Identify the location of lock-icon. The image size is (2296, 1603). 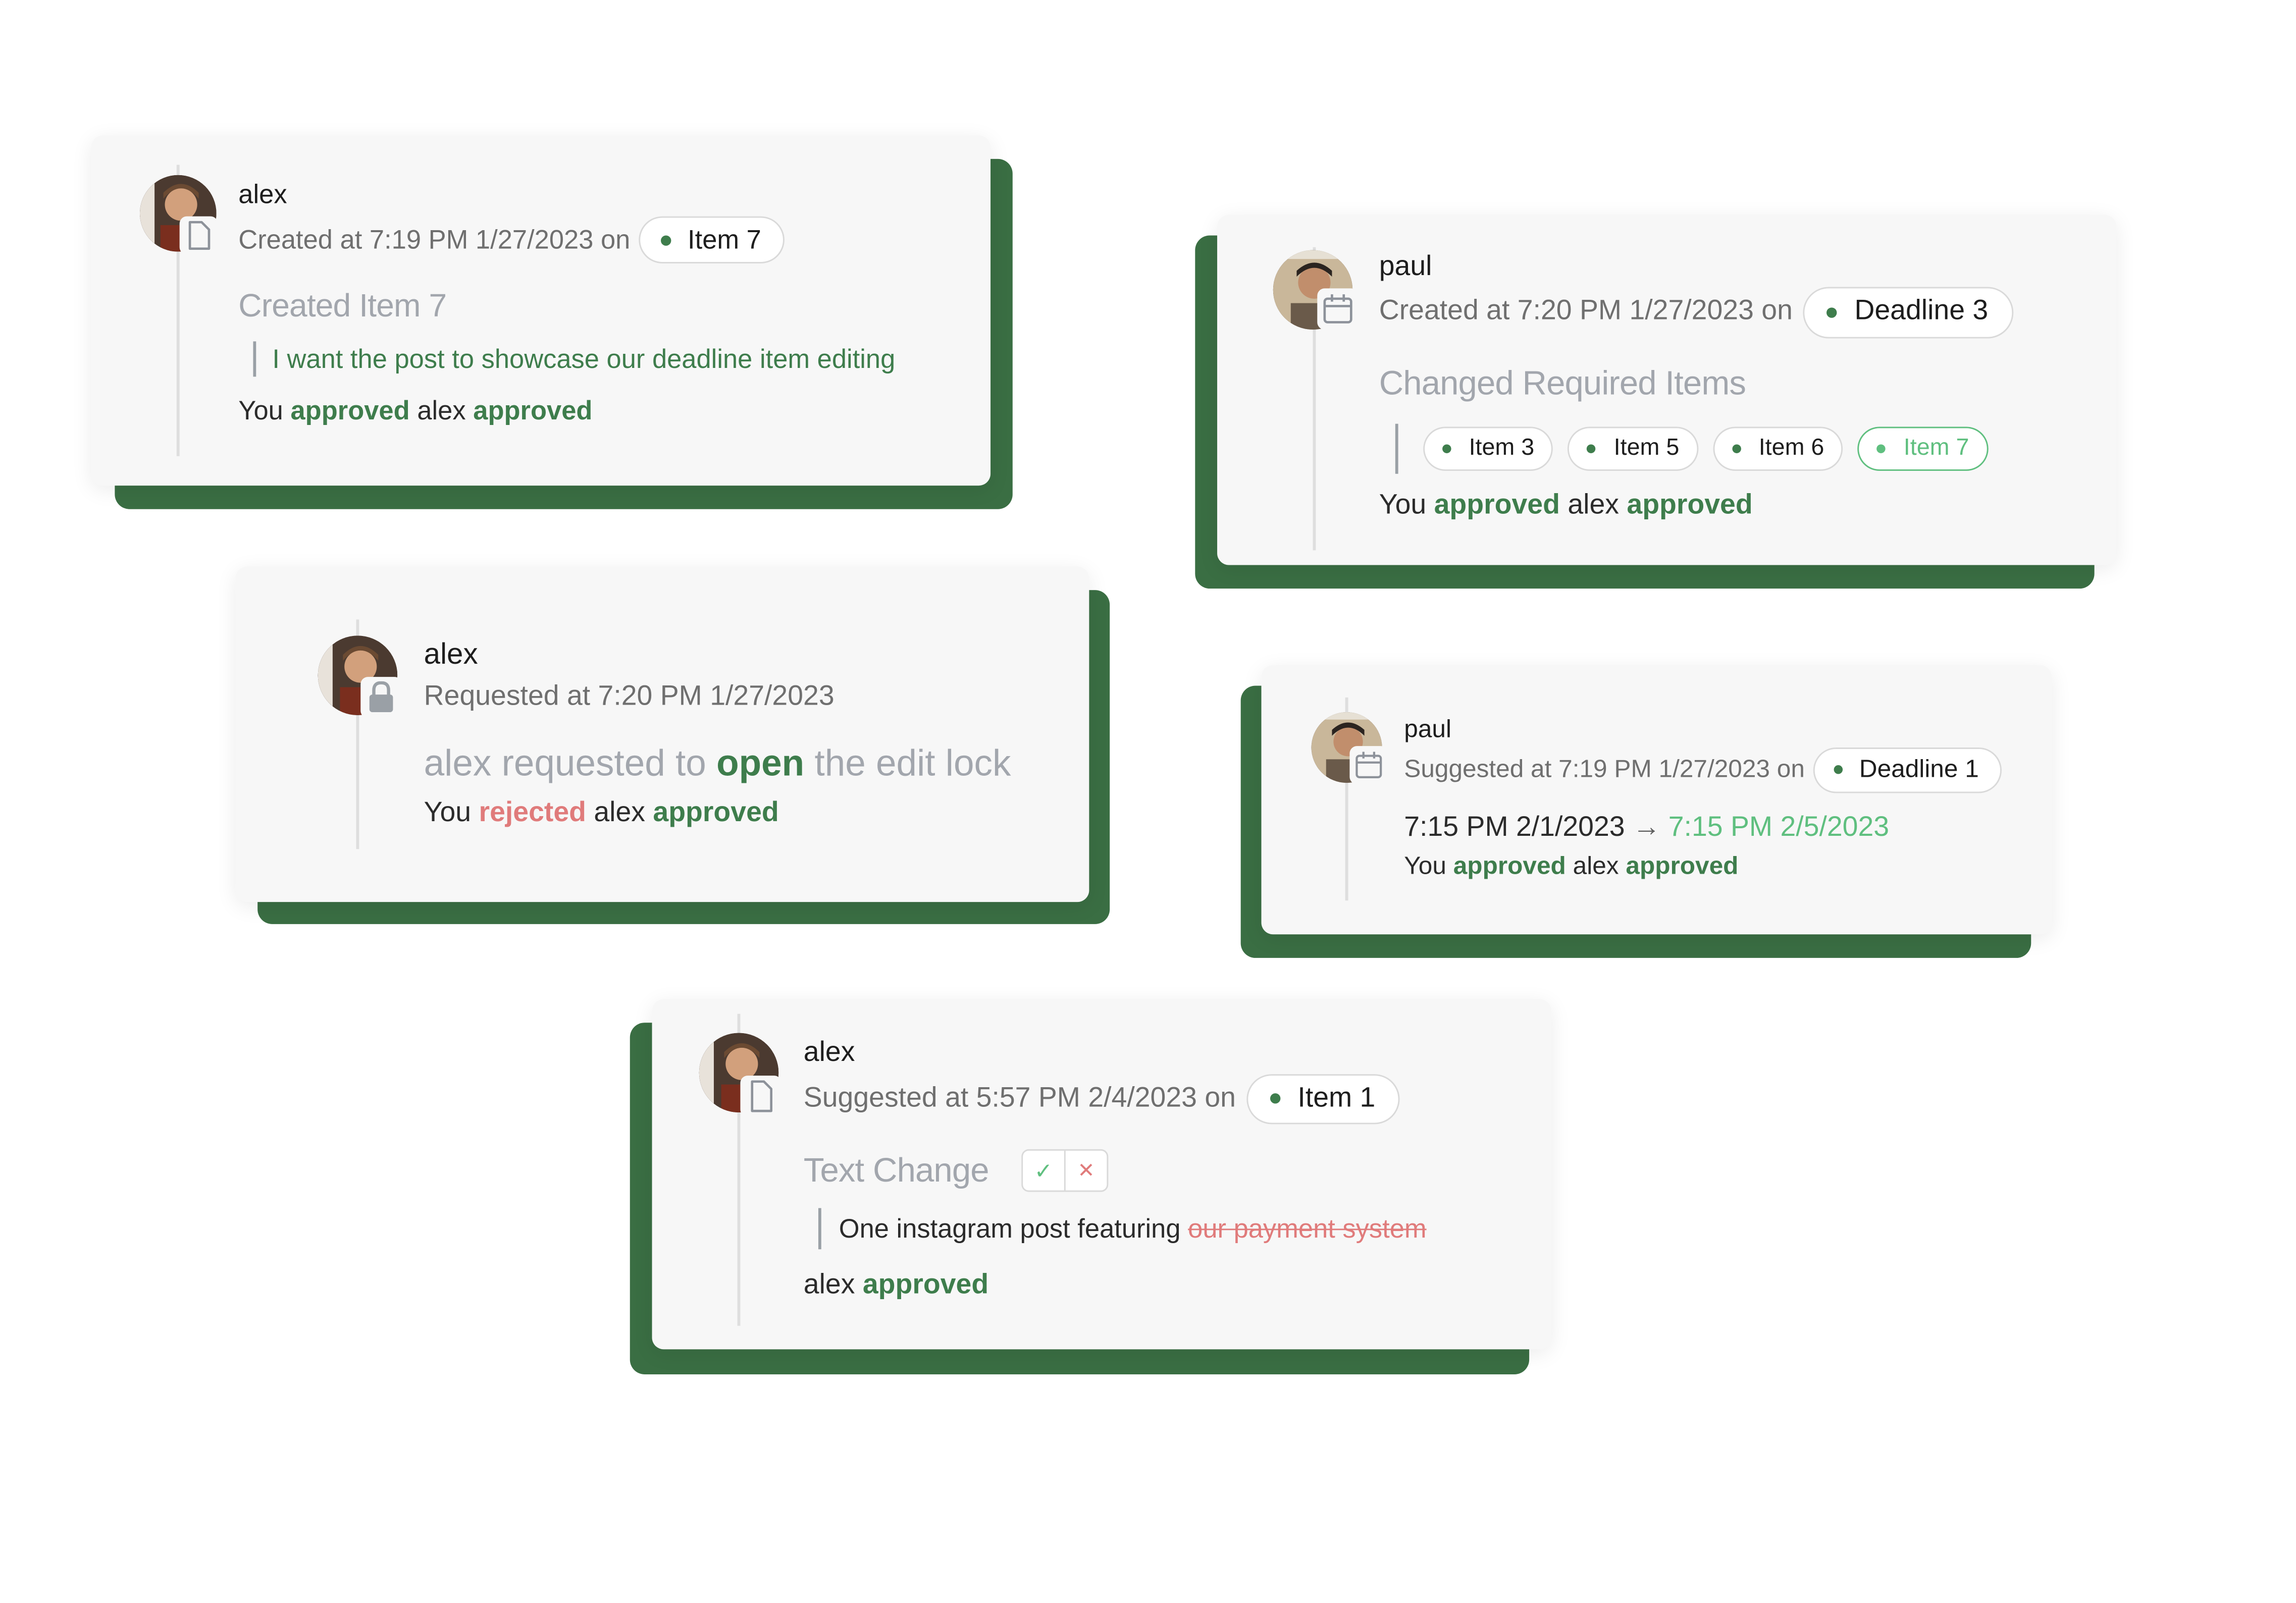
(381, 697).